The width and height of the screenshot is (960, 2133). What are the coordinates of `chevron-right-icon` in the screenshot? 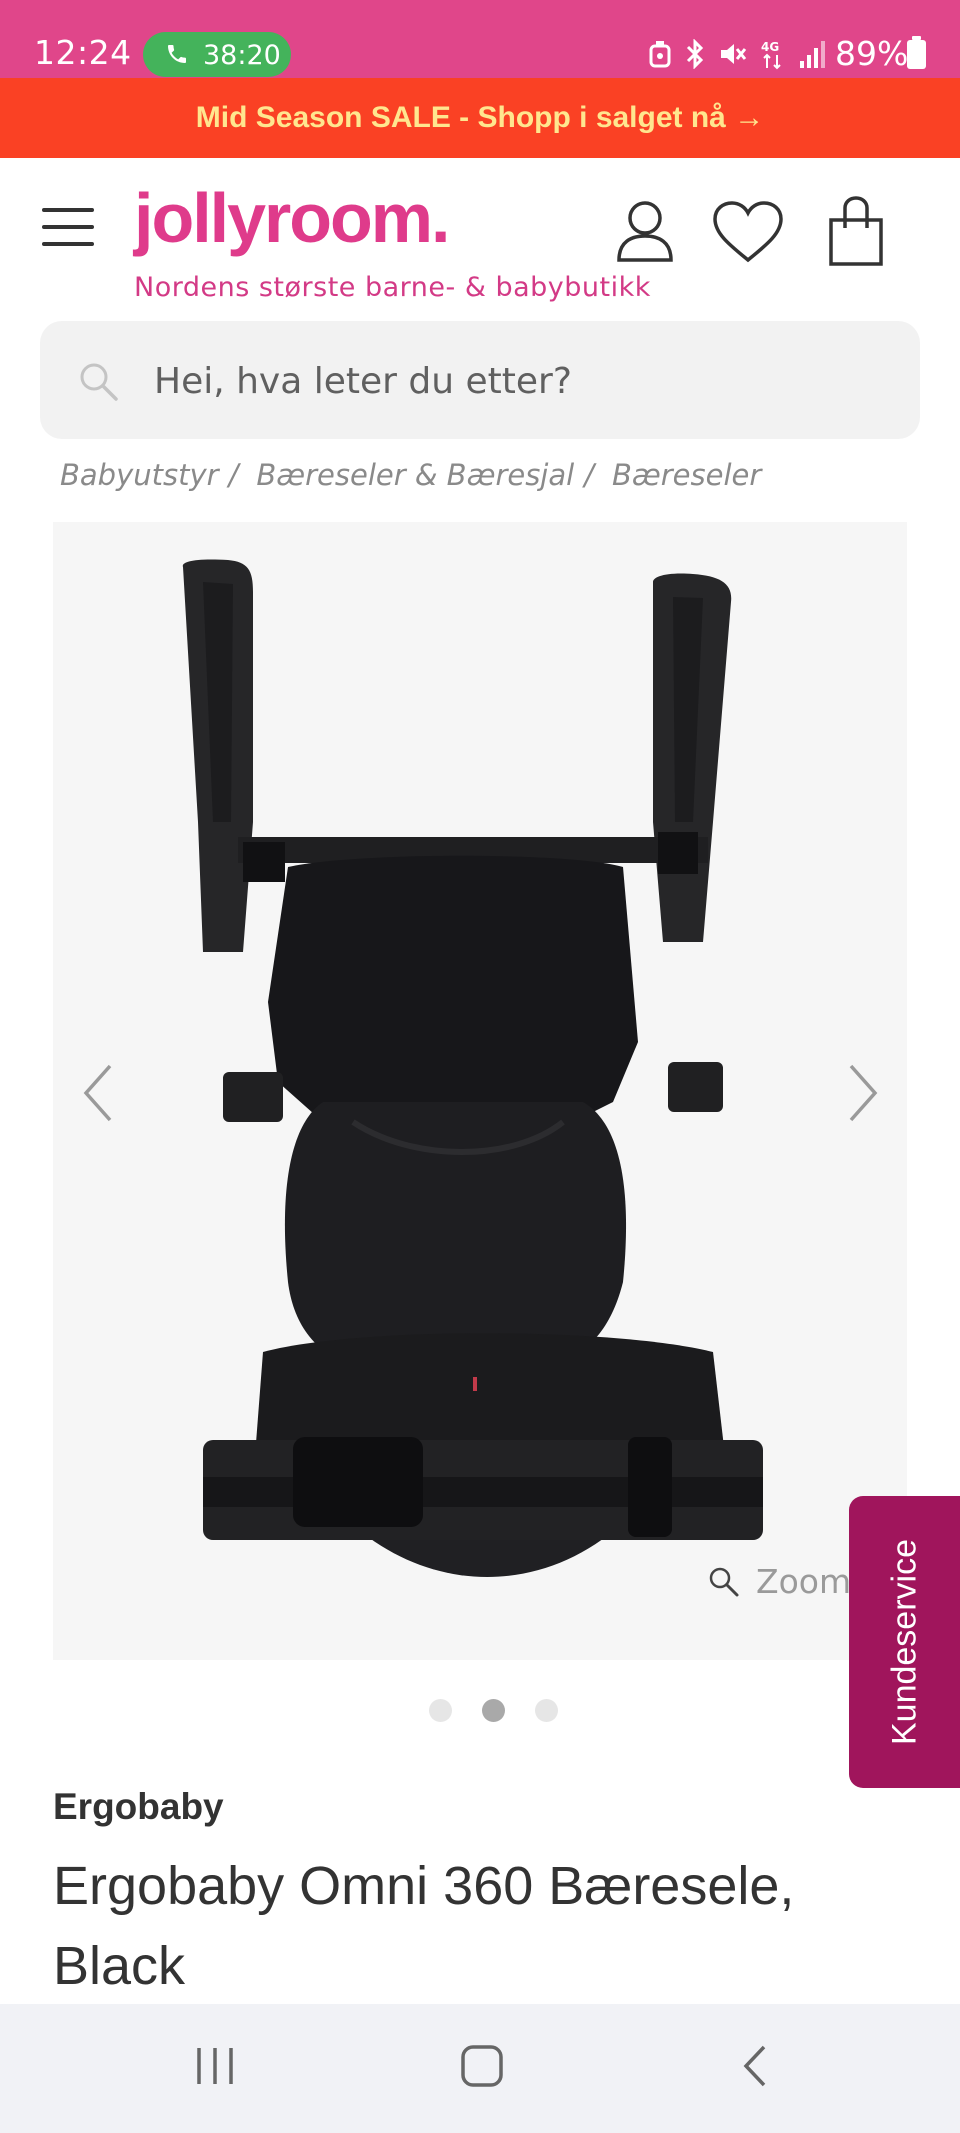 It's located at (863, 1093).